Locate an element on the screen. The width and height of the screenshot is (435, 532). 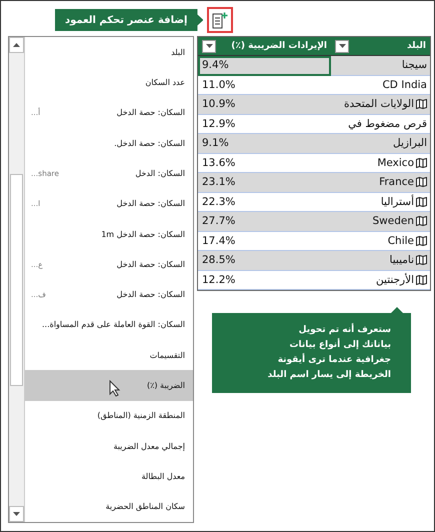
table-cell: Chile is located at coordinates (380, 241).